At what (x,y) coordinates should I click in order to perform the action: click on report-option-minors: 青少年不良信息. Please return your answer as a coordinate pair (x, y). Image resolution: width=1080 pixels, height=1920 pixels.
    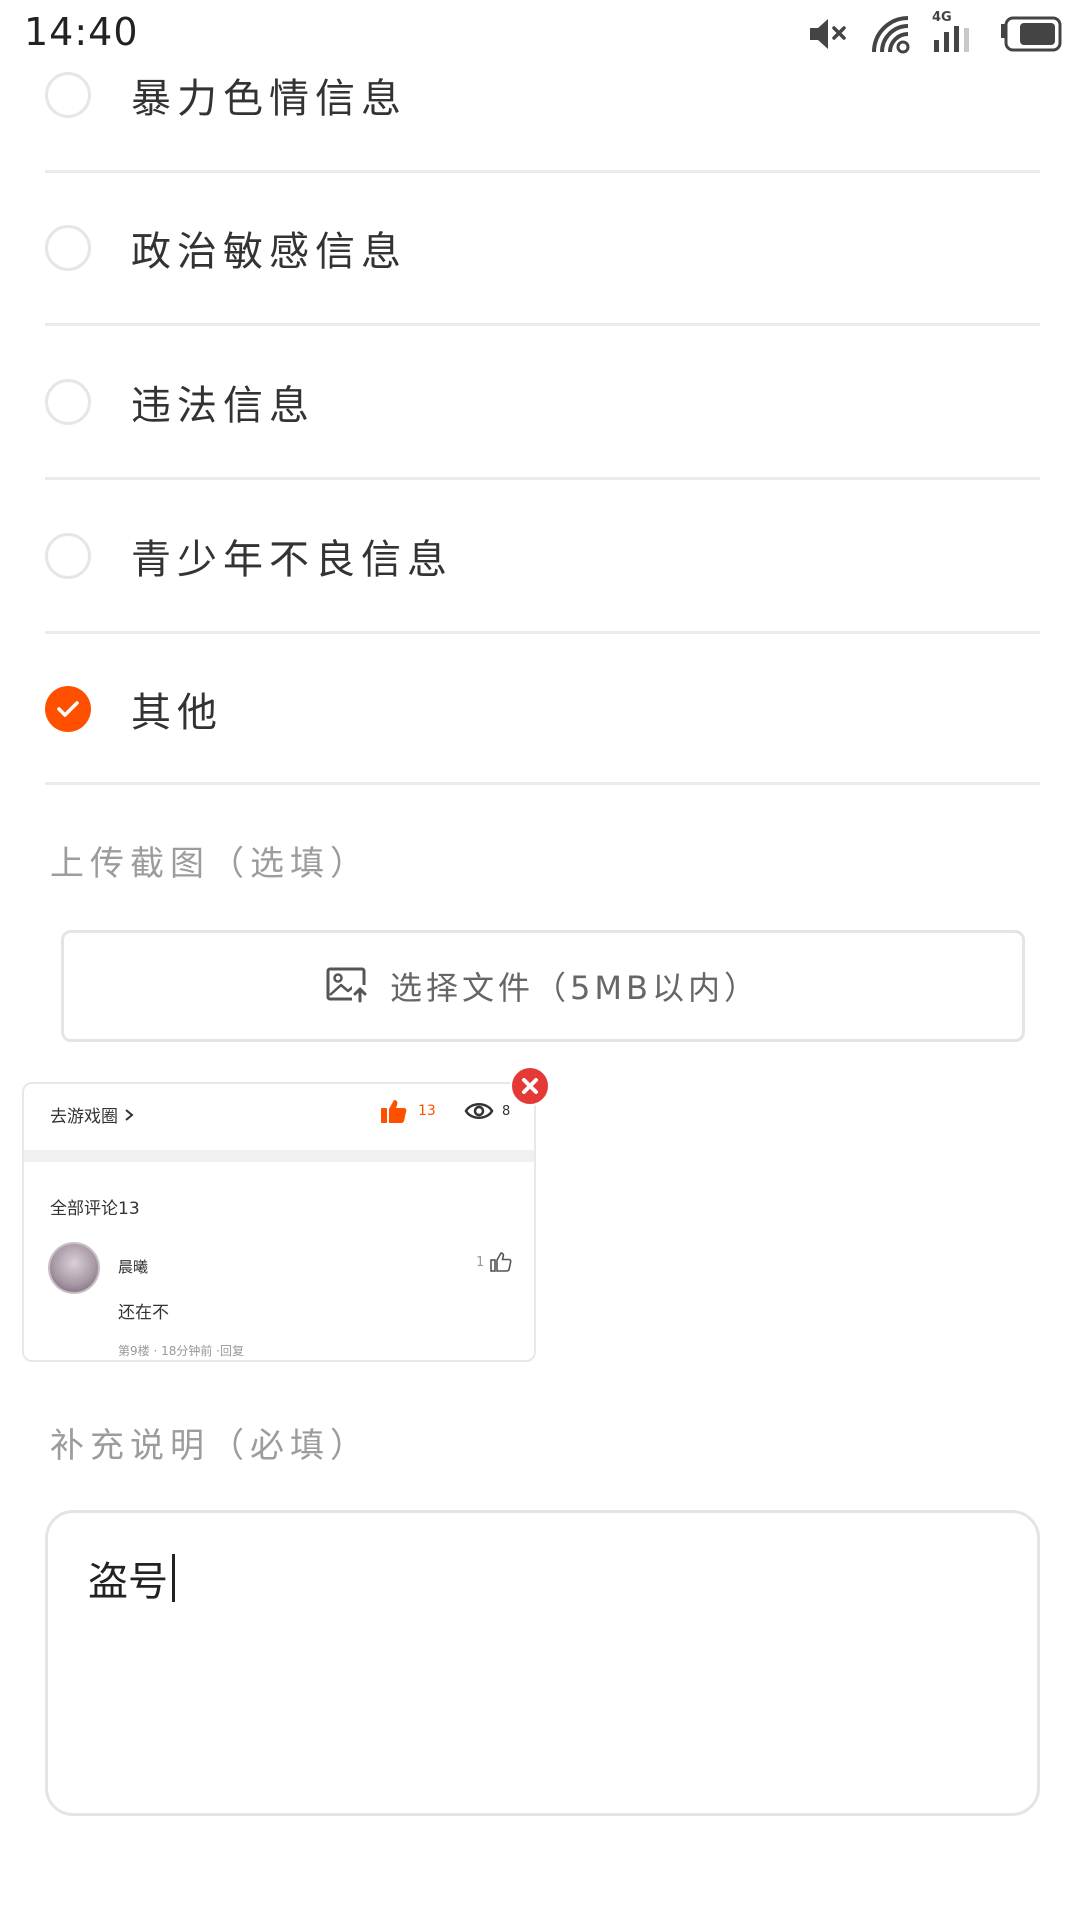
    Looking at the image, I should click on (542, 557).